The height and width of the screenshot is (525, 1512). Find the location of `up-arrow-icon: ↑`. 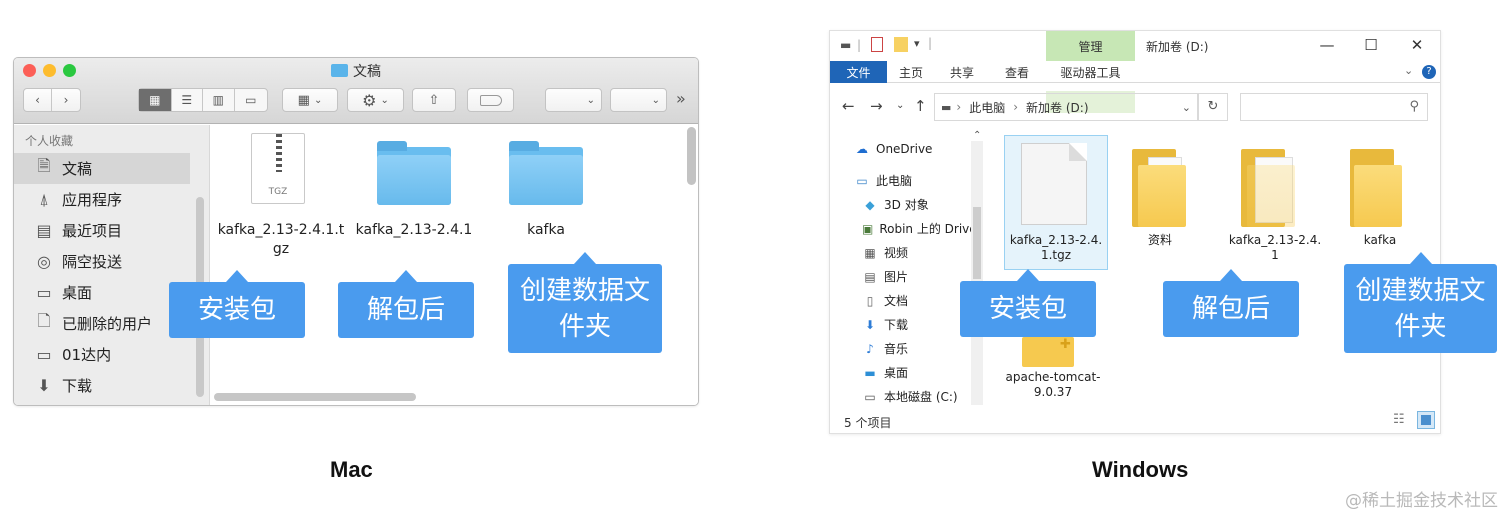

up-arrow-icon: ↑ is located at coordinates (920, 106).